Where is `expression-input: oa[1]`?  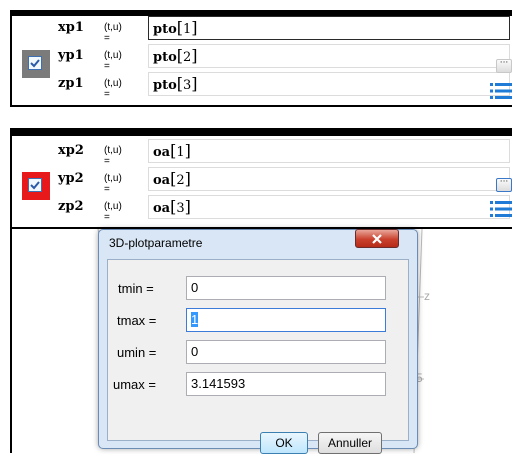
expression-input: oa[1] is located at coordinates (329, 151).